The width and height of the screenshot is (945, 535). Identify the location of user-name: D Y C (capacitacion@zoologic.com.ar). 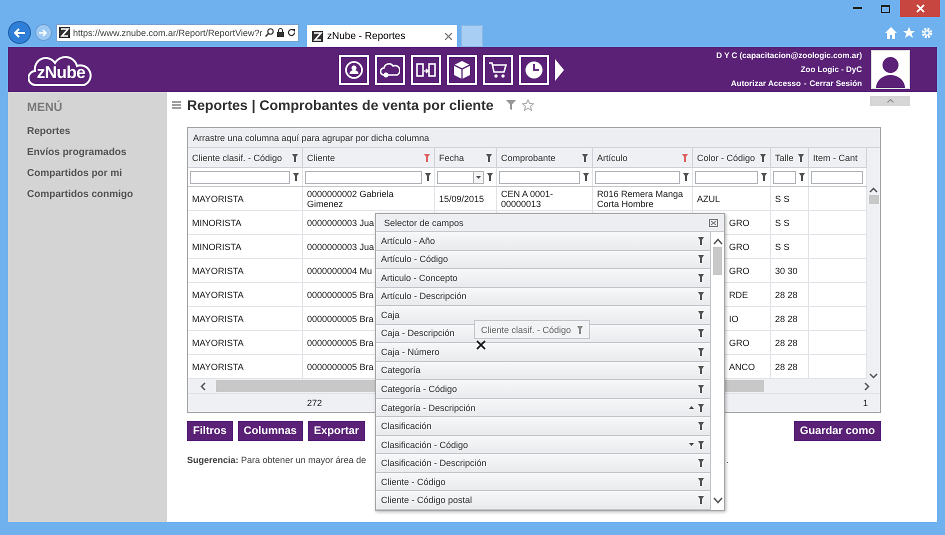
(789, 55).